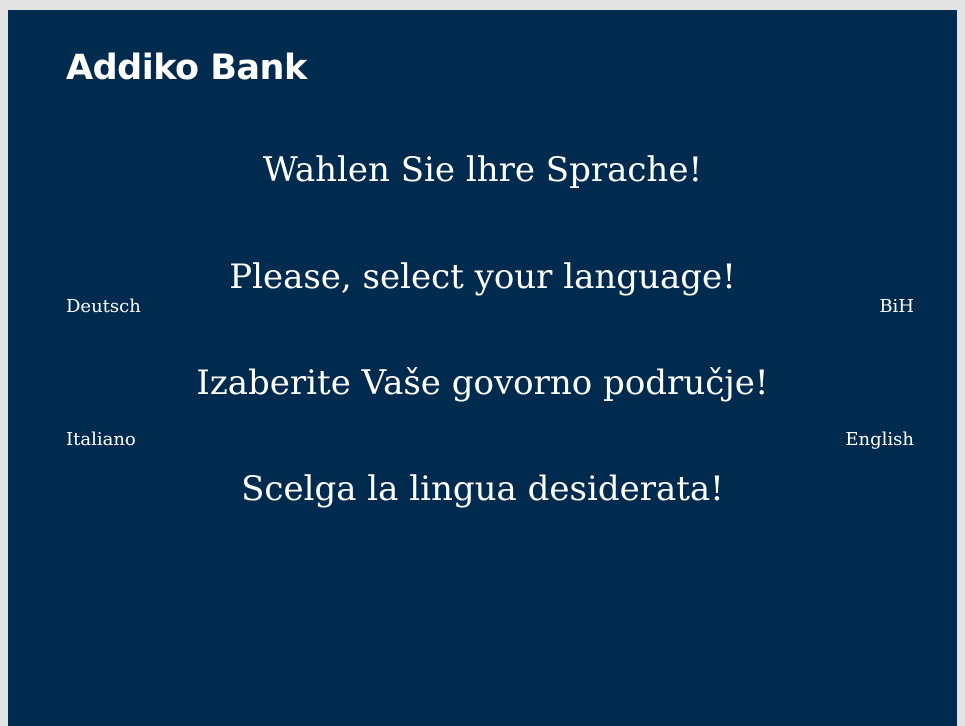  I want to click on language-option-deutsch: Deutsch, so click(103, 307).